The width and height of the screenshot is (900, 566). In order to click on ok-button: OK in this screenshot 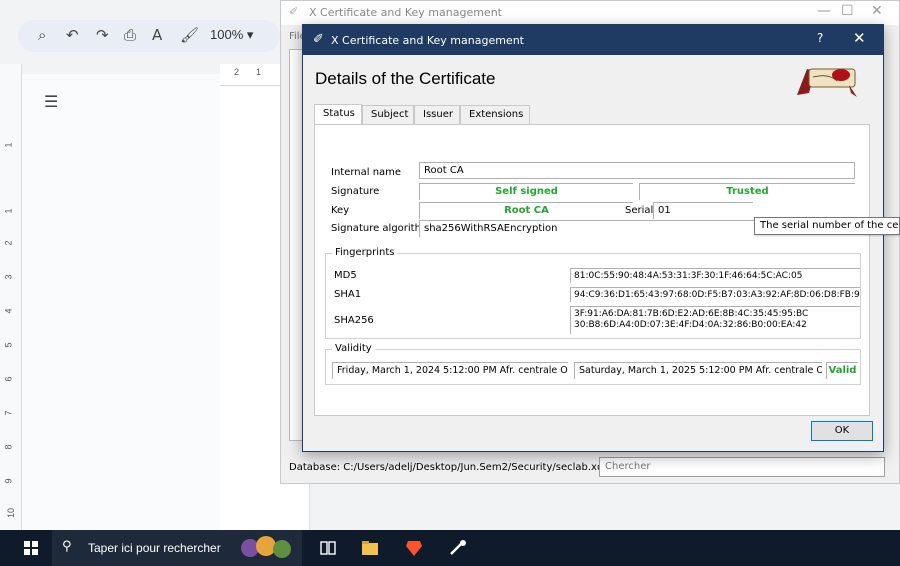, I will do `click(842, 431)`.